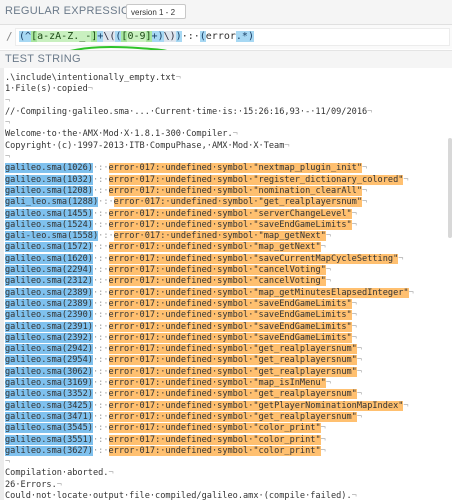 The height and width of the screenshot is (500, 452). Describe the element at coordinates (49, 292) in the screenshot. I see `match-group-1: galileo.sma(2389)` at that location.